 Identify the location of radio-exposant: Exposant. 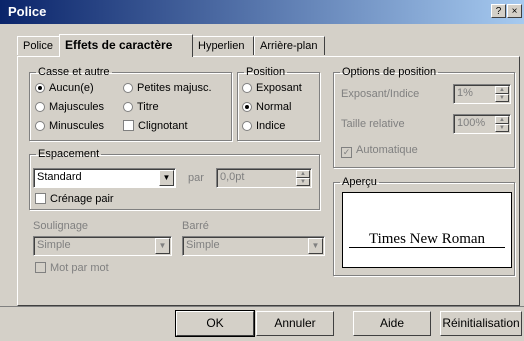
(272, 88).